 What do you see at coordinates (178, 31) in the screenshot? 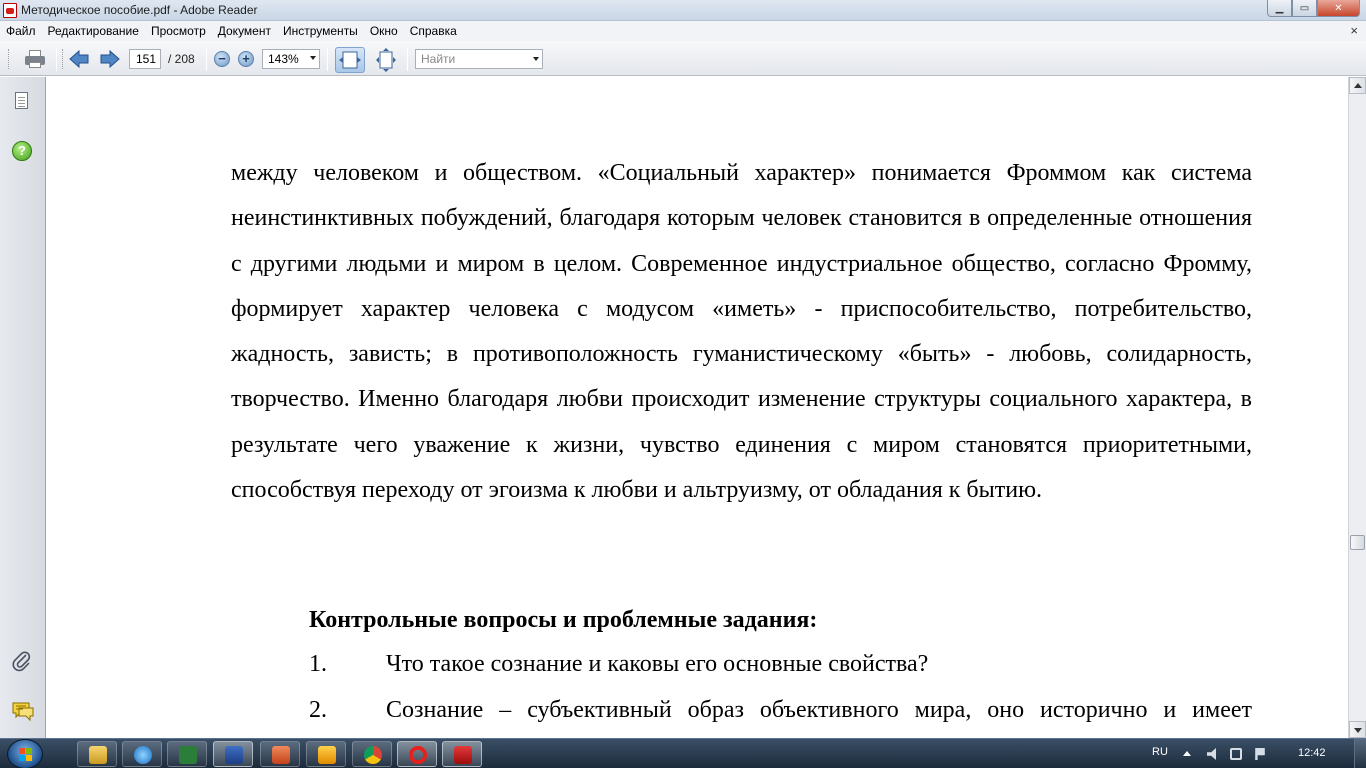
I see `menu-view: Просмотр` at bounding box center [178, 31].